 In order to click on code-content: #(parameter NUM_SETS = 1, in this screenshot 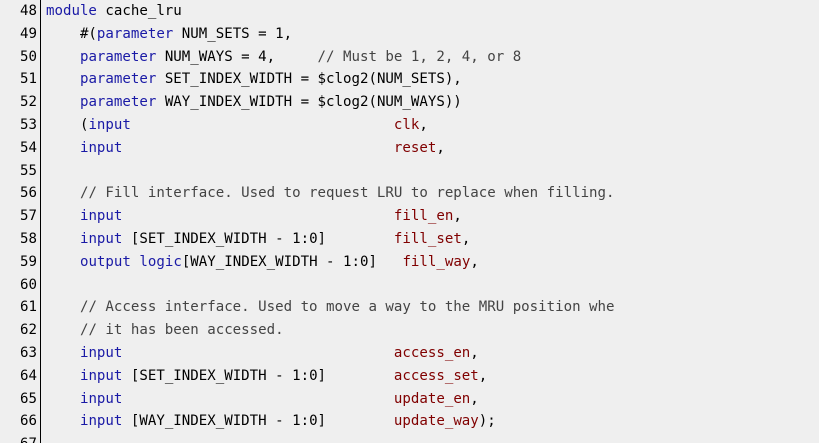, I will do `click(169, 34)`.